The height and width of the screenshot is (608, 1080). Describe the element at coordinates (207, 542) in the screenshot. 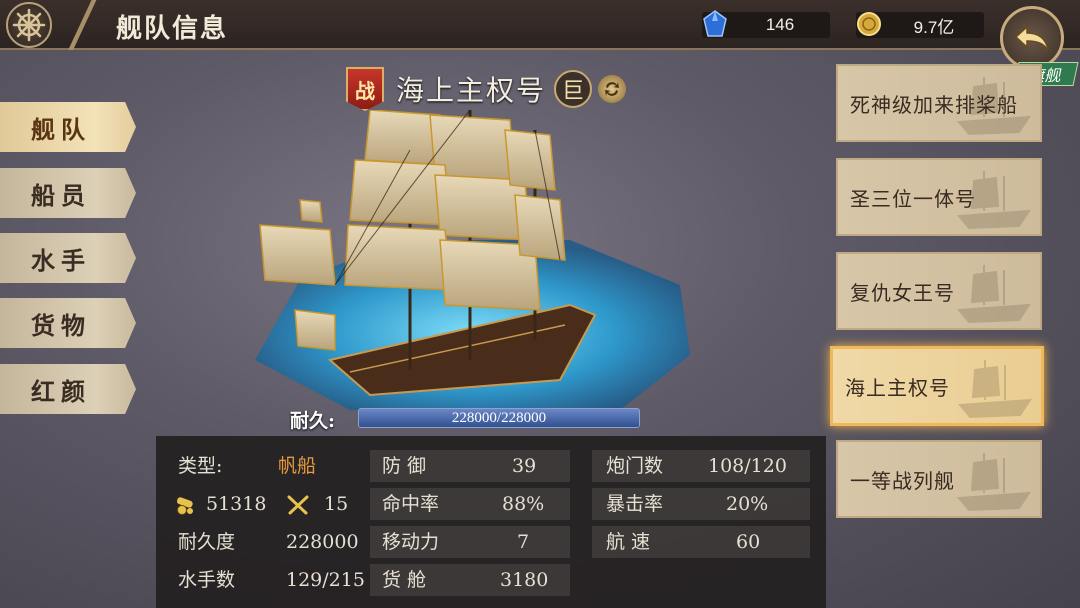

I see `hull-durability-label: 耐久度` at that location.